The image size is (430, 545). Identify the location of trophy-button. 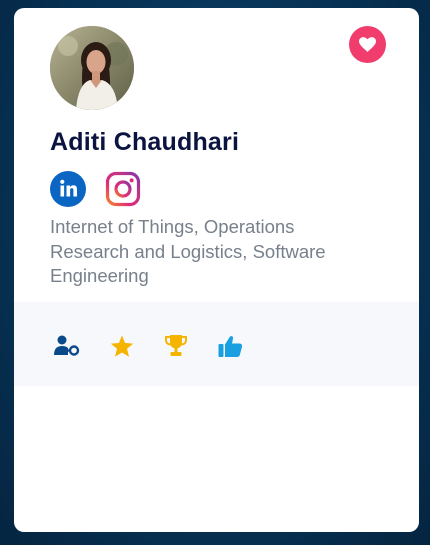
(176, 346).